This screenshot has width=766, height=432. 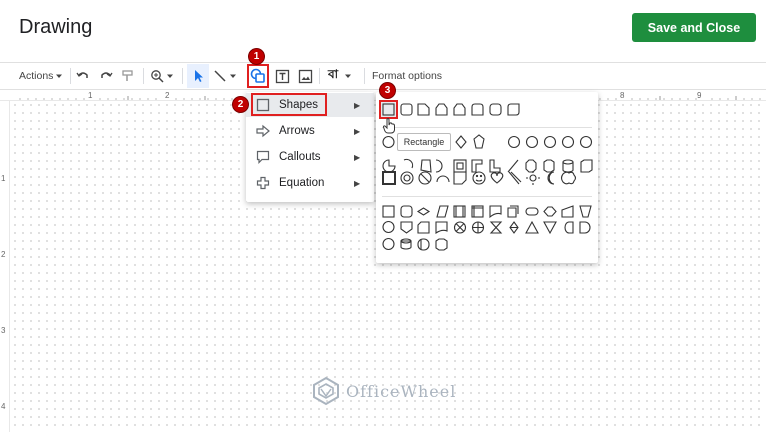 What do you see at coordinates (240, 104) in the screenshot?
I see `step-badge-2: 2` at bounding box center [240, 104].